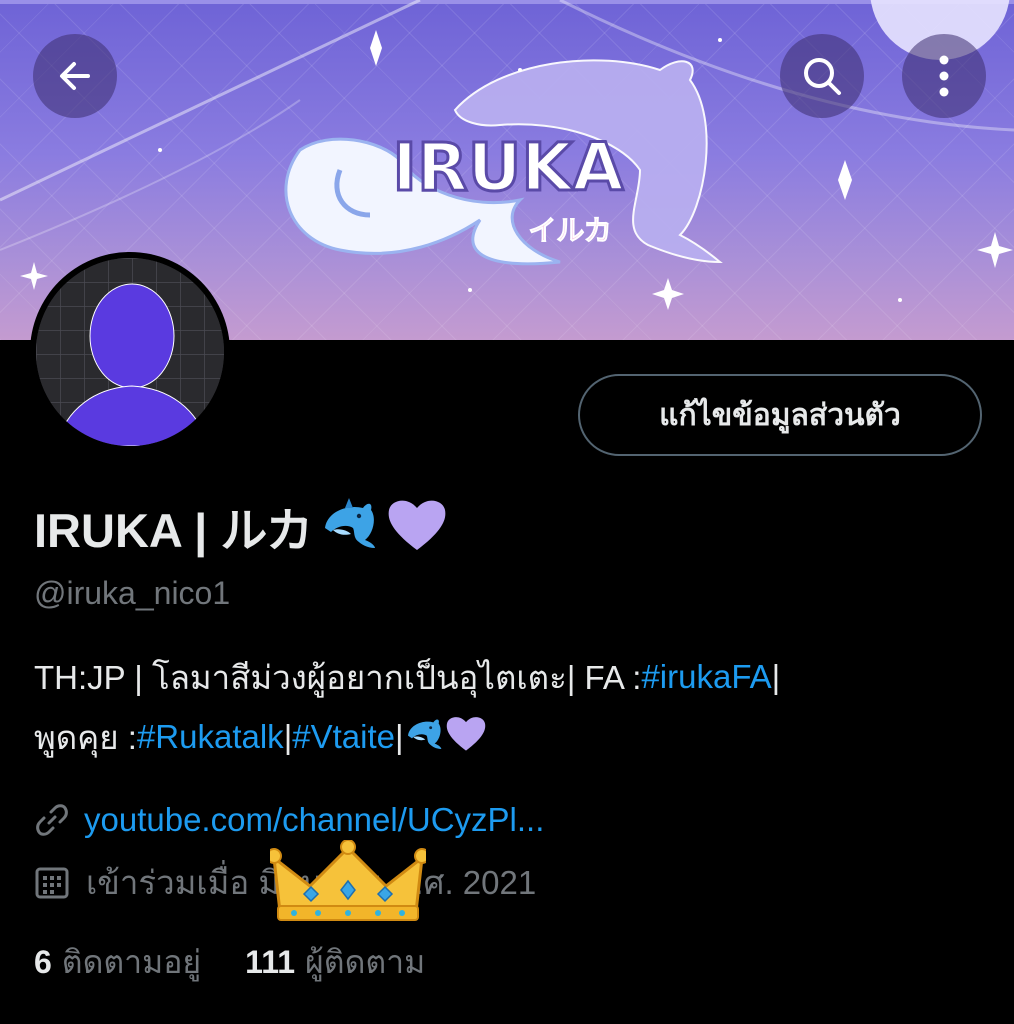 The width and height of the screenshot is (1014, 1024). Describe the element at coordinates (52, 820) in the screenshot. I see `link-icon` at that location.